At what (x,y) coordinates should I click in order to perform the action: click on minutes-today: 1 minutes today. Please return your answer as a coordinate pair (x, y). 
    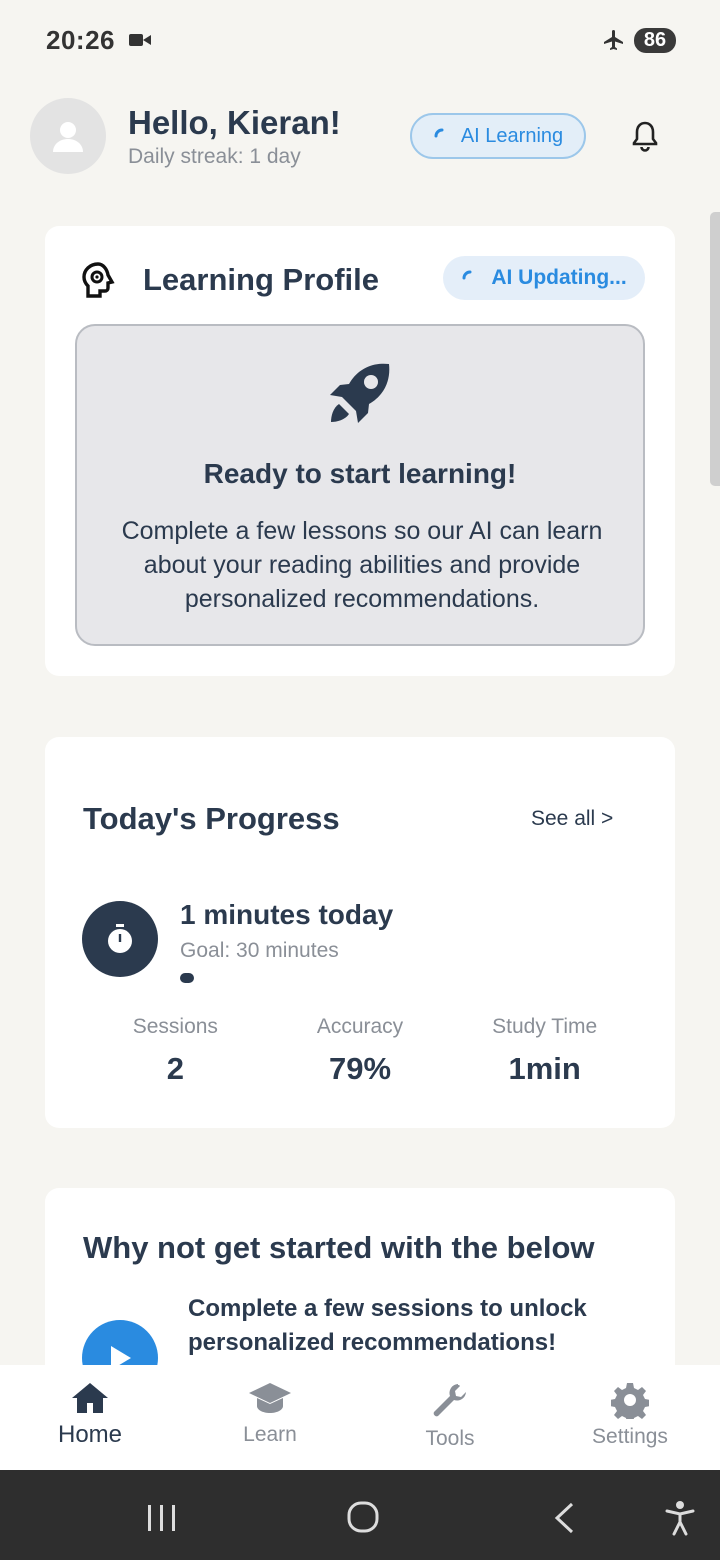
    Looking at the image, I should click on (287, 914).